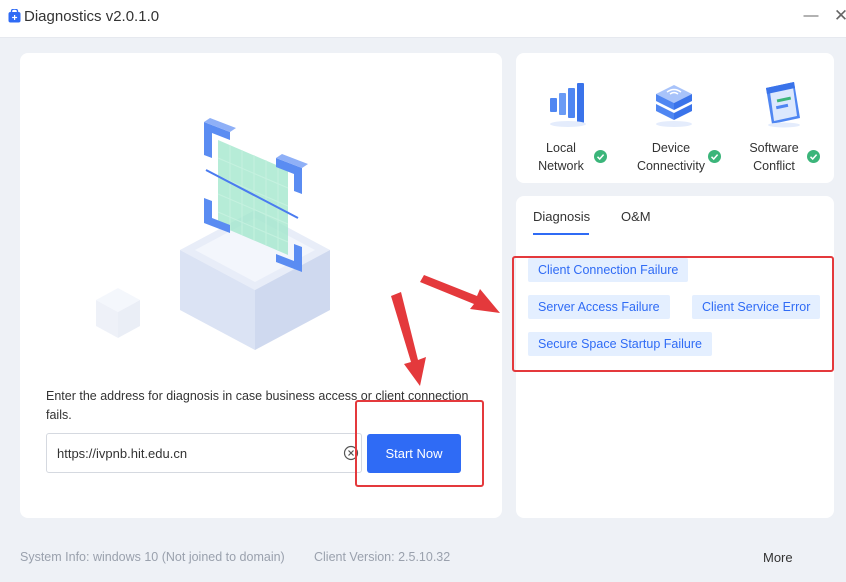 The image size is (846, 582). What do you see at coordinates (636, 216) in the screenshot?
I see `tab-om: O&M` at bounding box center [636, 216].